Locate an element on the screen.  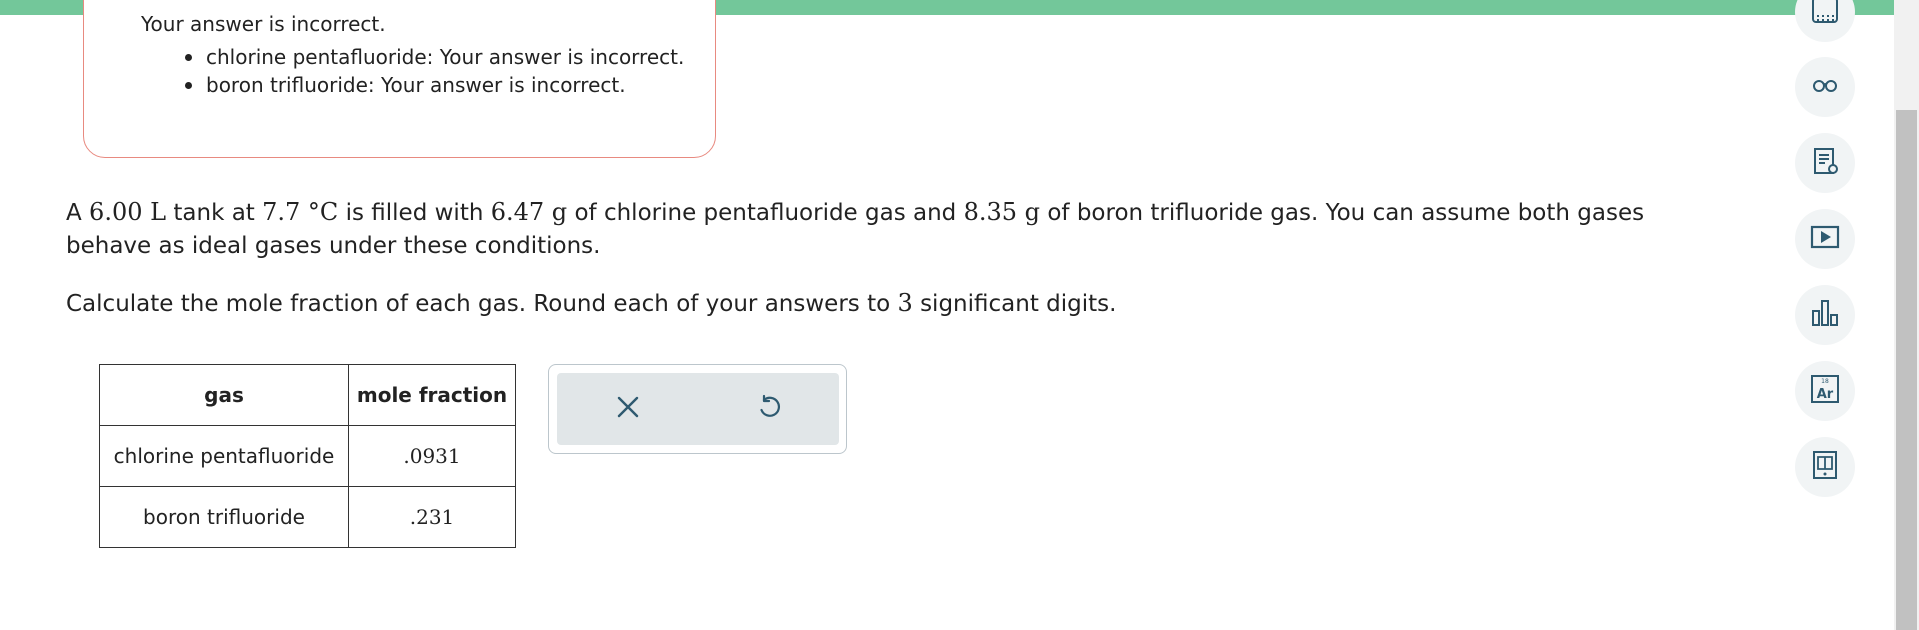
mass-value: 6.47 g is located at coordinates (529, 212).